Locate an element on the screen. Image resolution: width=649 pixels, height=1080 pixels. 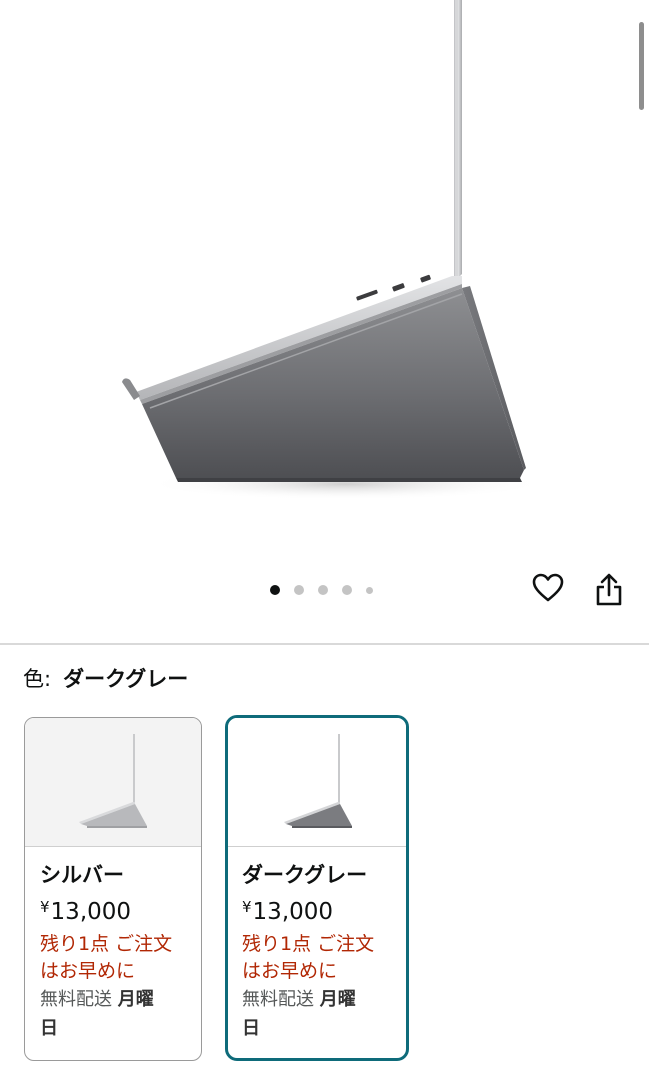
color-selector-label: 色: ダークグレー is located at coordinates (105, 679).